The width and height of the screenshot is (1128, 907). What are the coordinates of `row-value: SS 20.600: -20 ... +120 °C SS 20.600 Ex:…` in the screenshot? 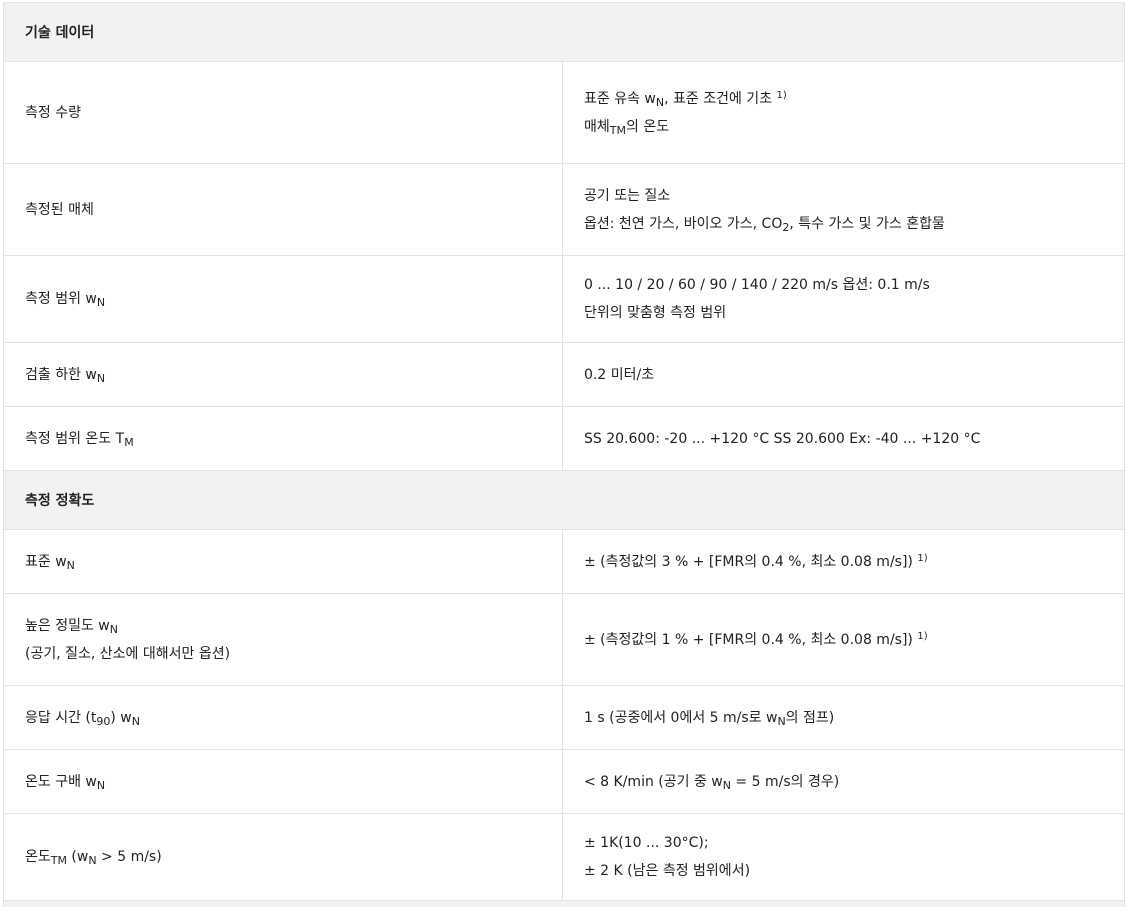 It's located at (782, 438).